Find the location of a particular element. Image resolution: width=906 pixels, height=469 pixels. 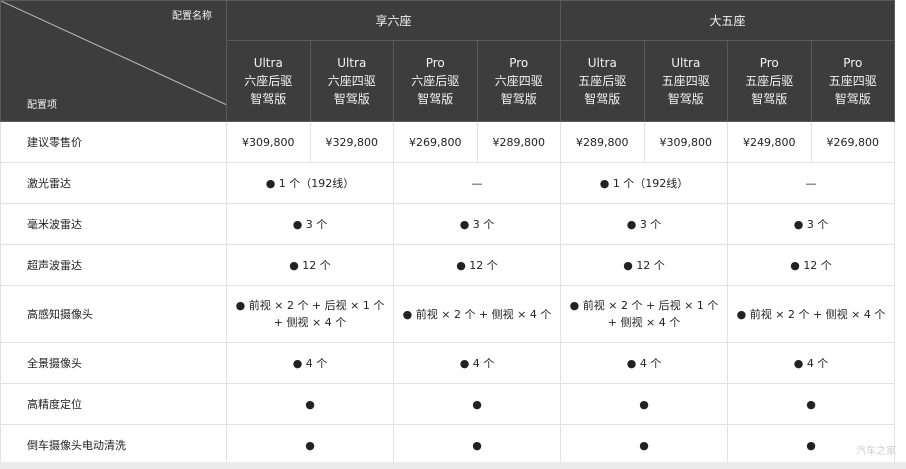

table-row: 倒车摄像头电动清洗 ● ● ● ● is located at coordinates (448, 445).